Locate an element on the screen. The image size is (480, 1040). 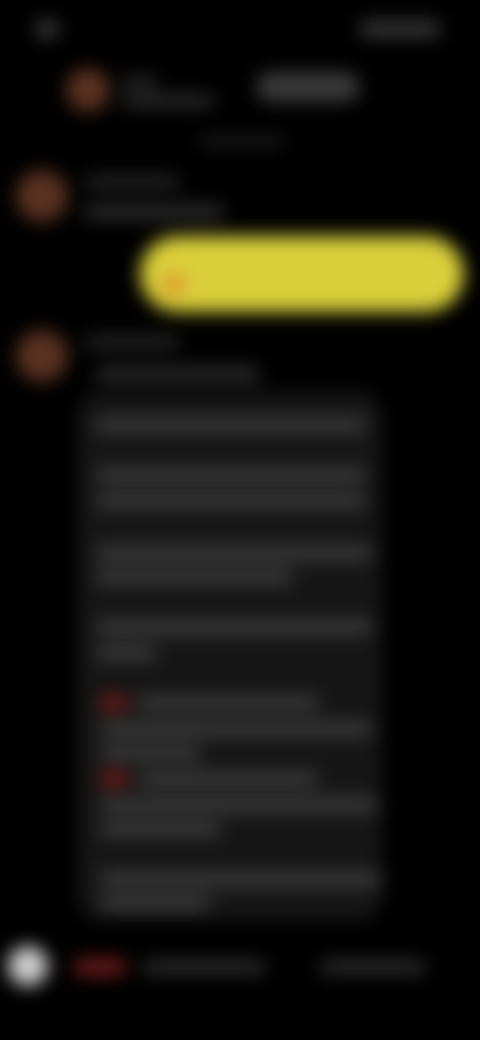
message-composer is located at coordinates (240, 970).